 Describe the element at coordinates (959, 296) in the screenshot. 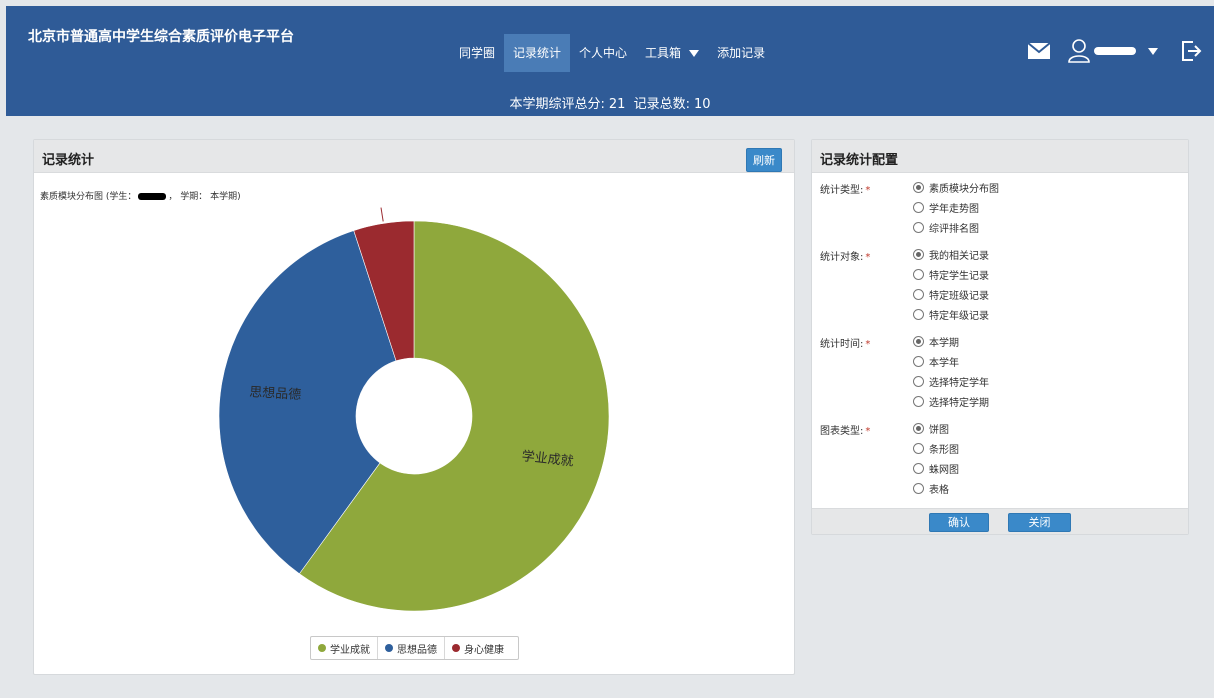

I see `radio-label: 特定班级记录` at that location.